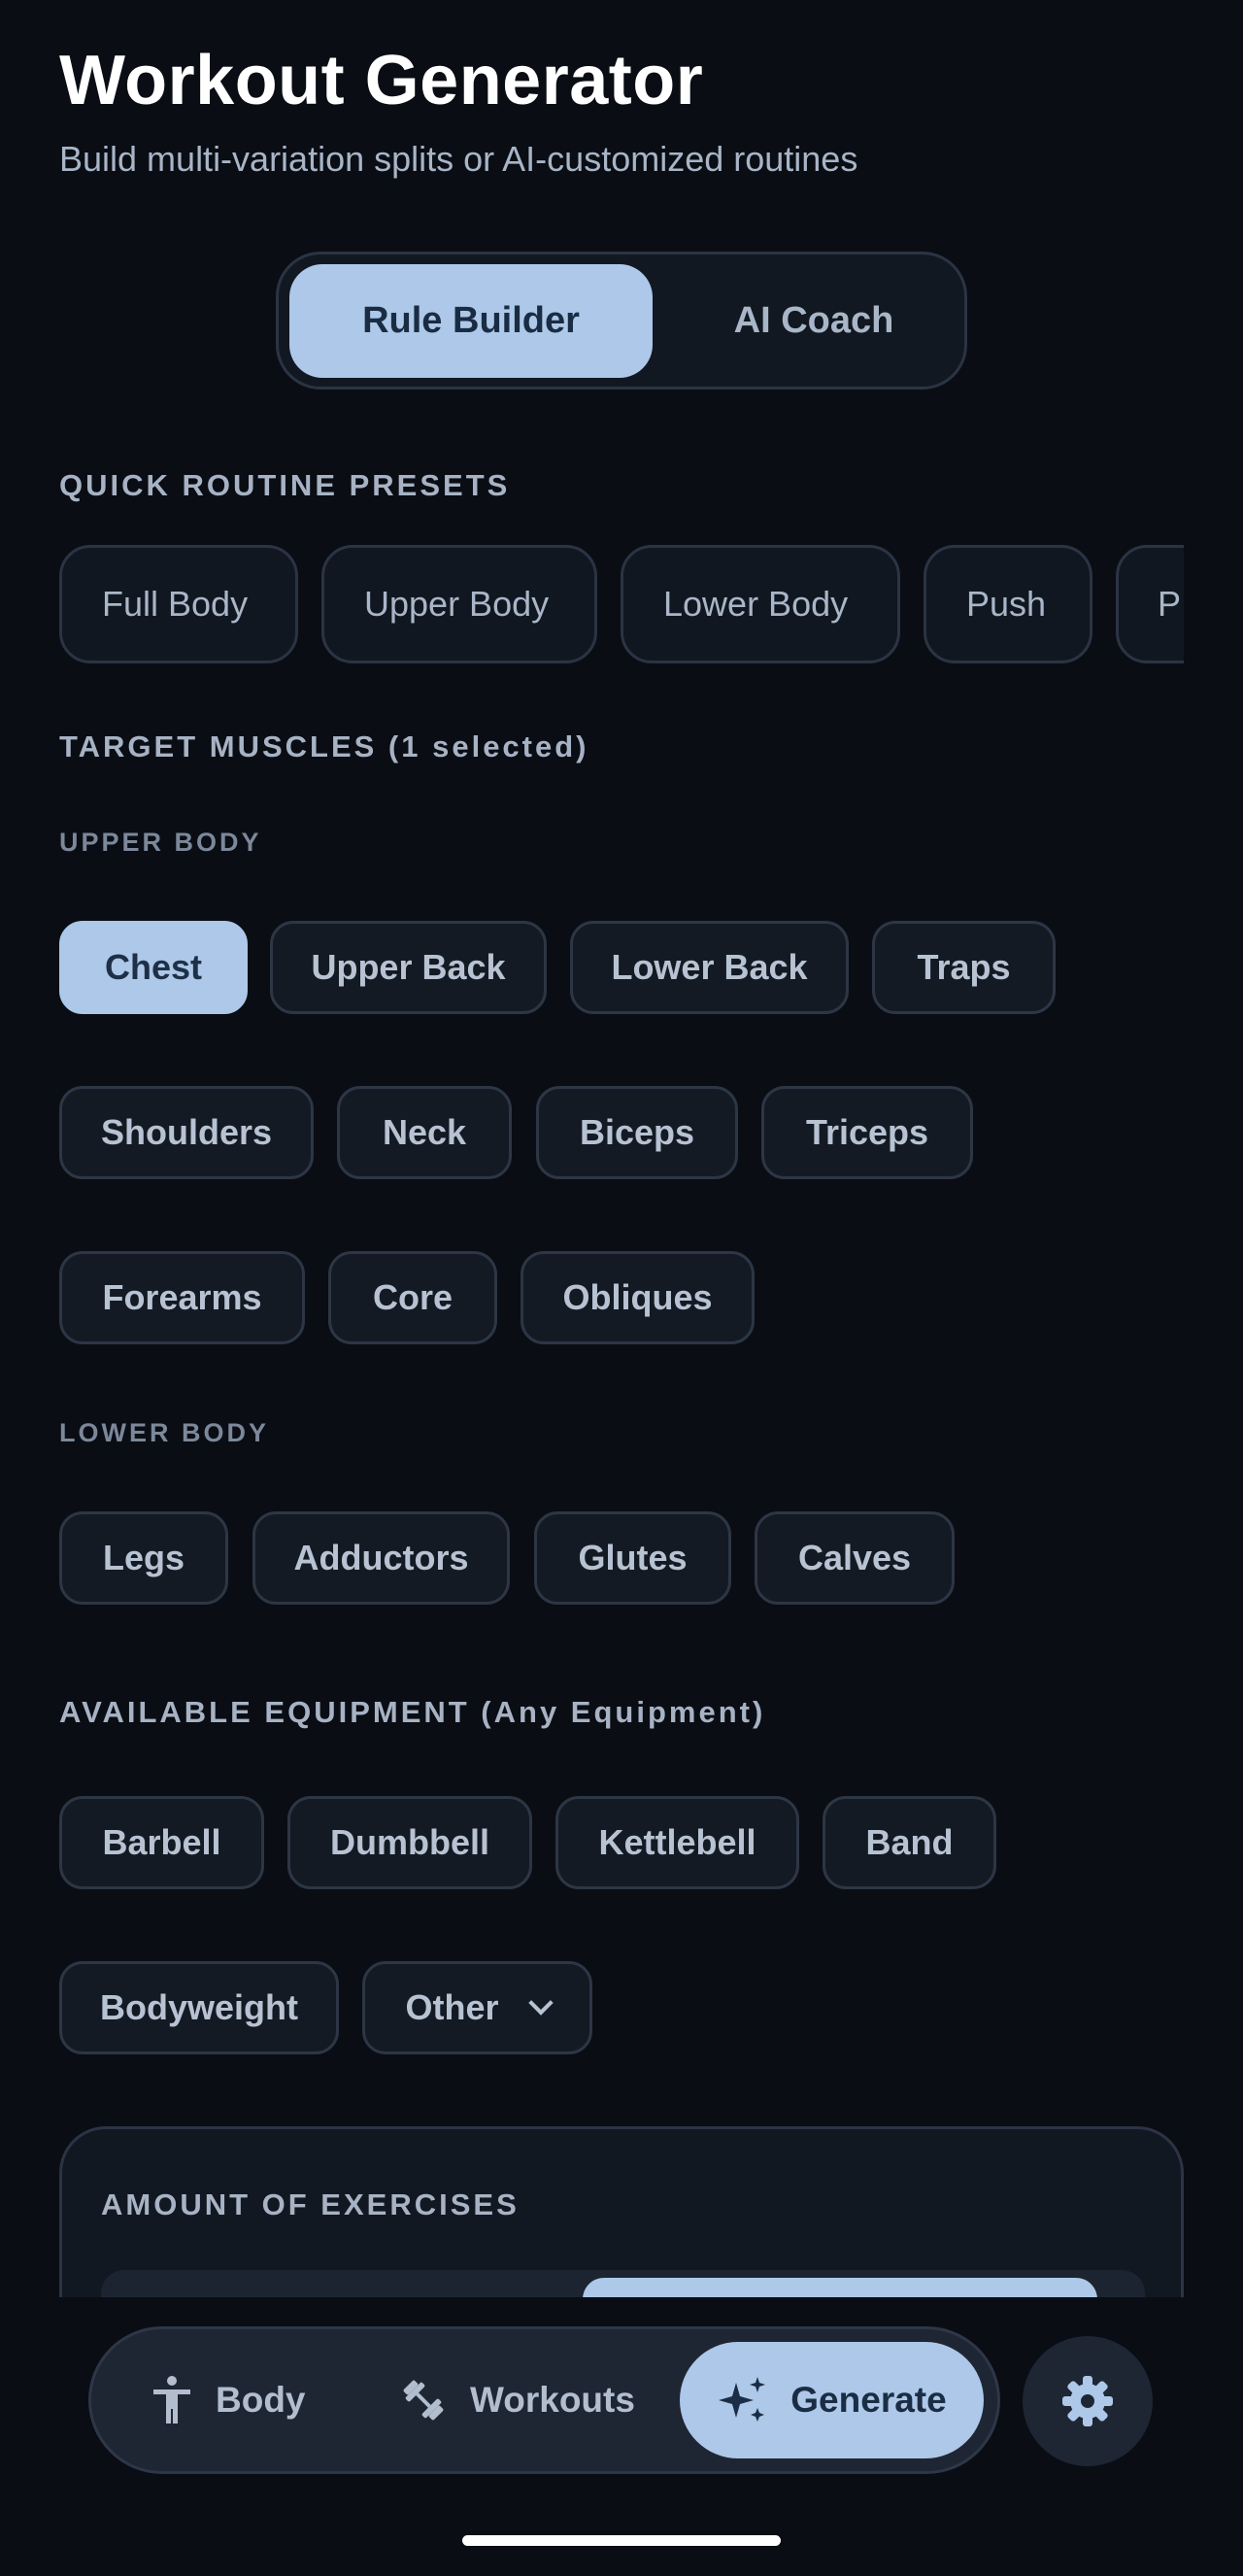  Describe the element at coordinates (381, 80) in the screenshot. I see `page-title: Workout Generator` at that location.